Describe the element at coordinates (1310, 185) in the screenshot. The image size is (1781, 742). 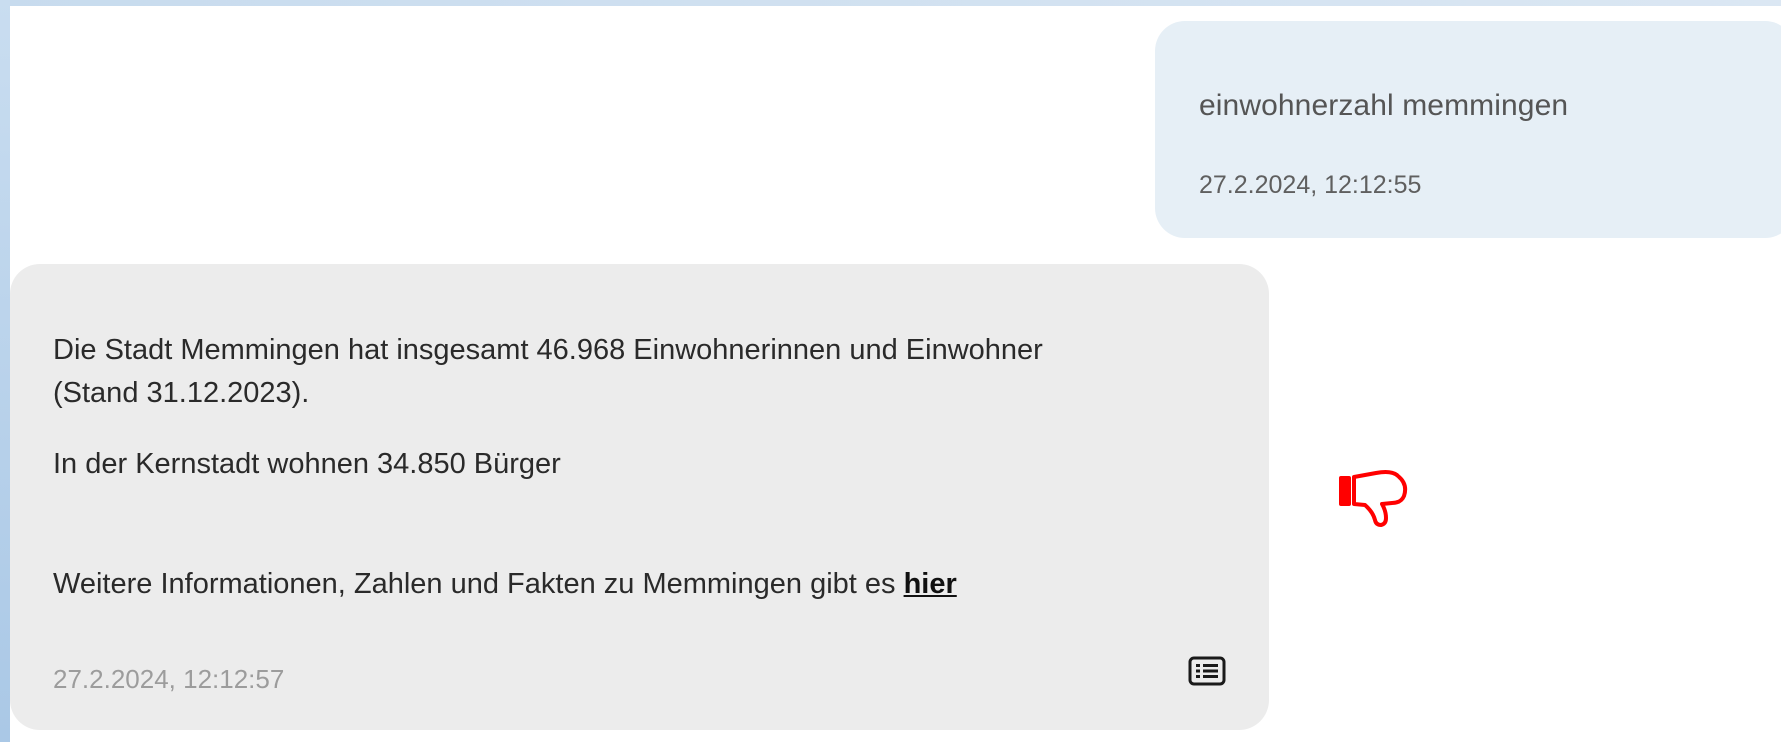
I see `user-message-timestamp: 27.2.2024, 12:12:55` at that location.